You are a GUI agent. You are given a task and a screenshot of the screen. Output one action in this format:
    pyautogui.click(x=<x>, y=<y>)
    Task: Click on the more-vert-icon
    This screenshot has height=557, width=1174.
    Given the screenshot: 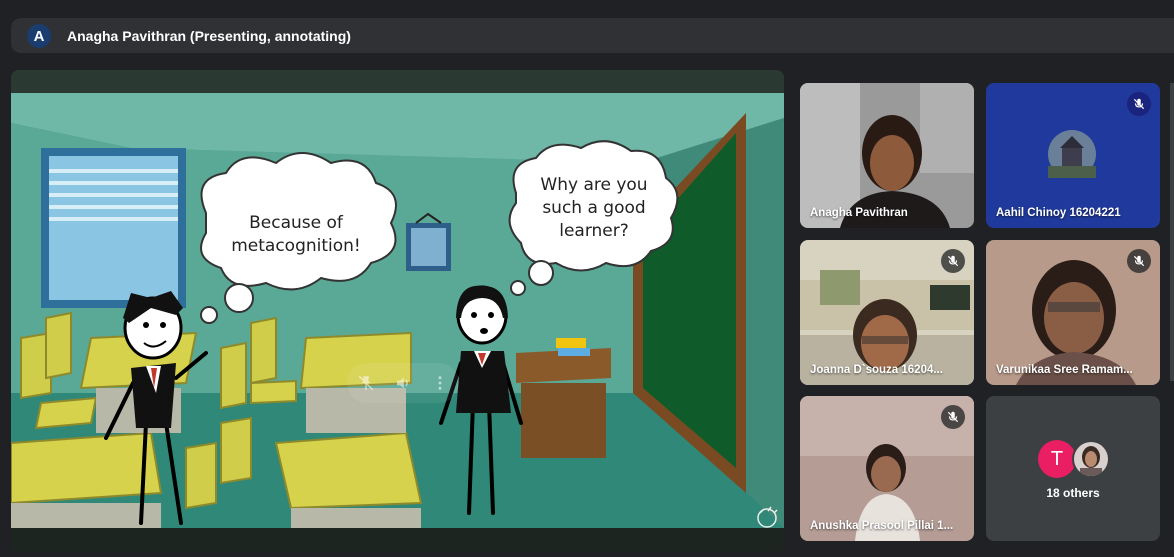 What is the action you would take?
    pyautogui.click(x=440, y=383)
    